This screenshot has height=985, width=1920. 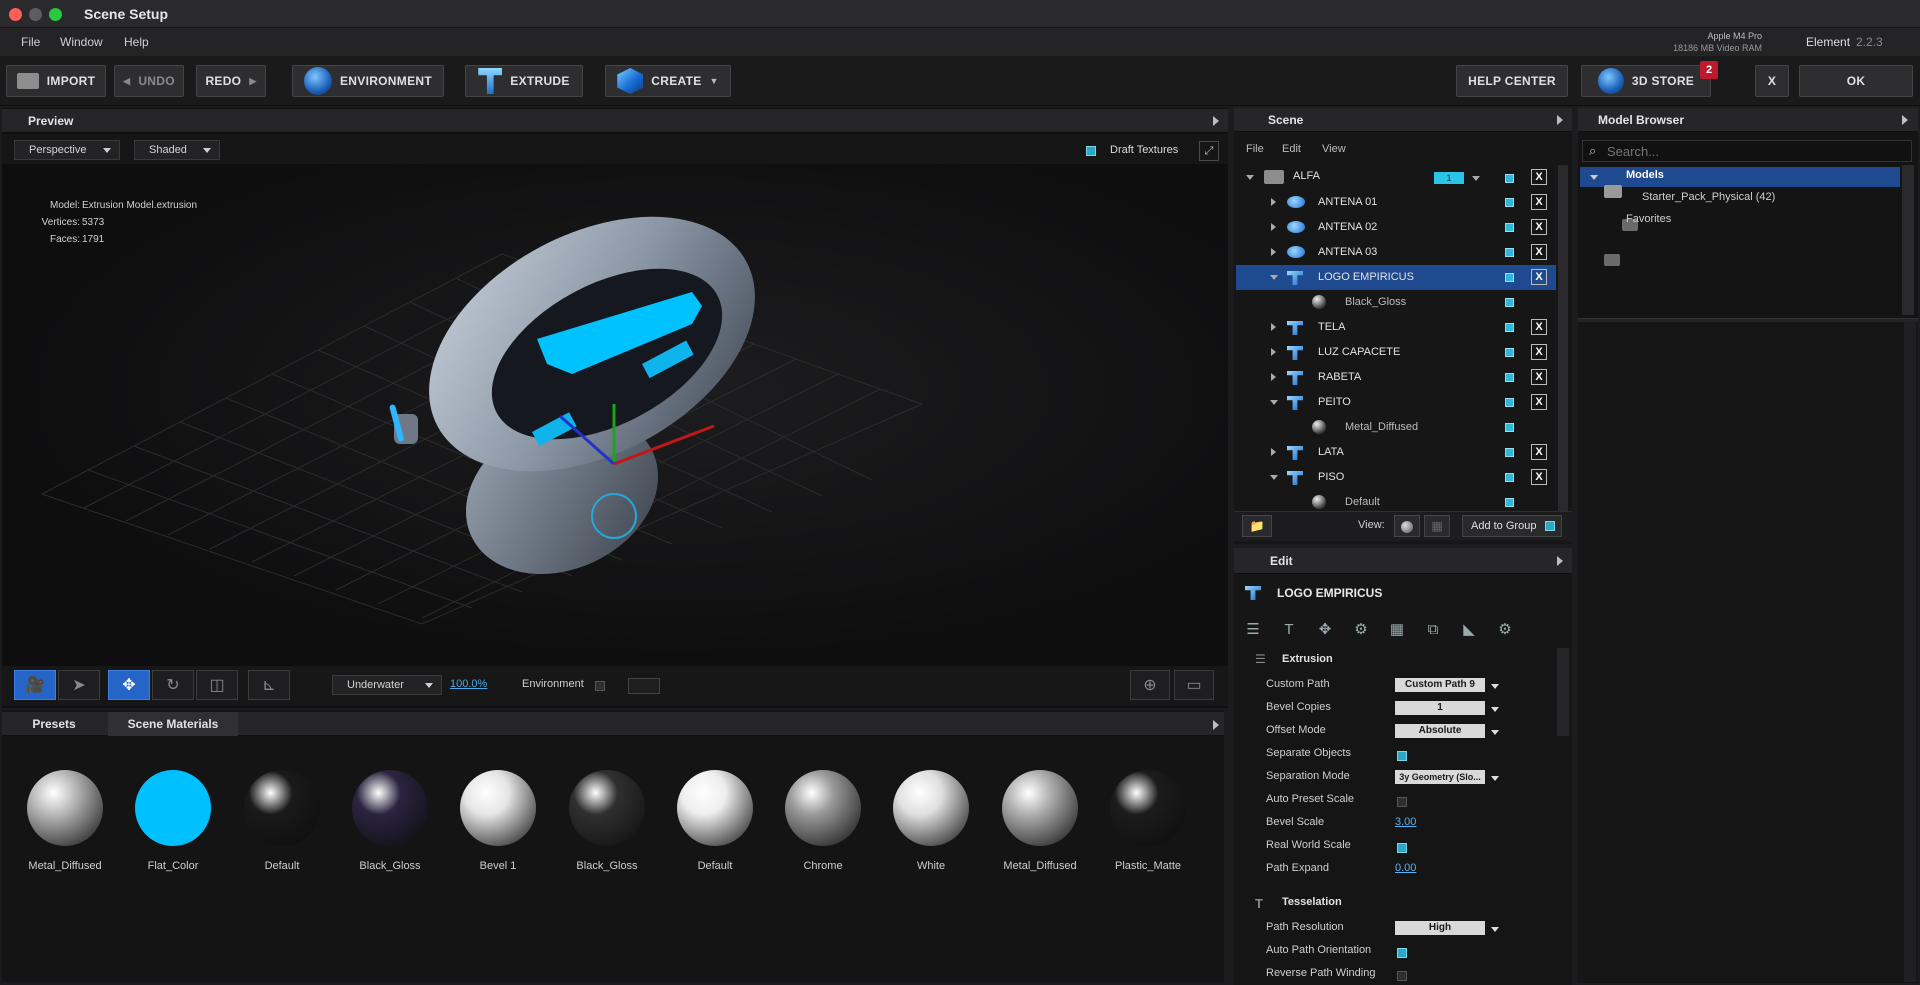 What do you see at coordinates (1402, 756) in the screenshot?
I see `separate-objects-checkbox` at bounding box center [1402, 756].